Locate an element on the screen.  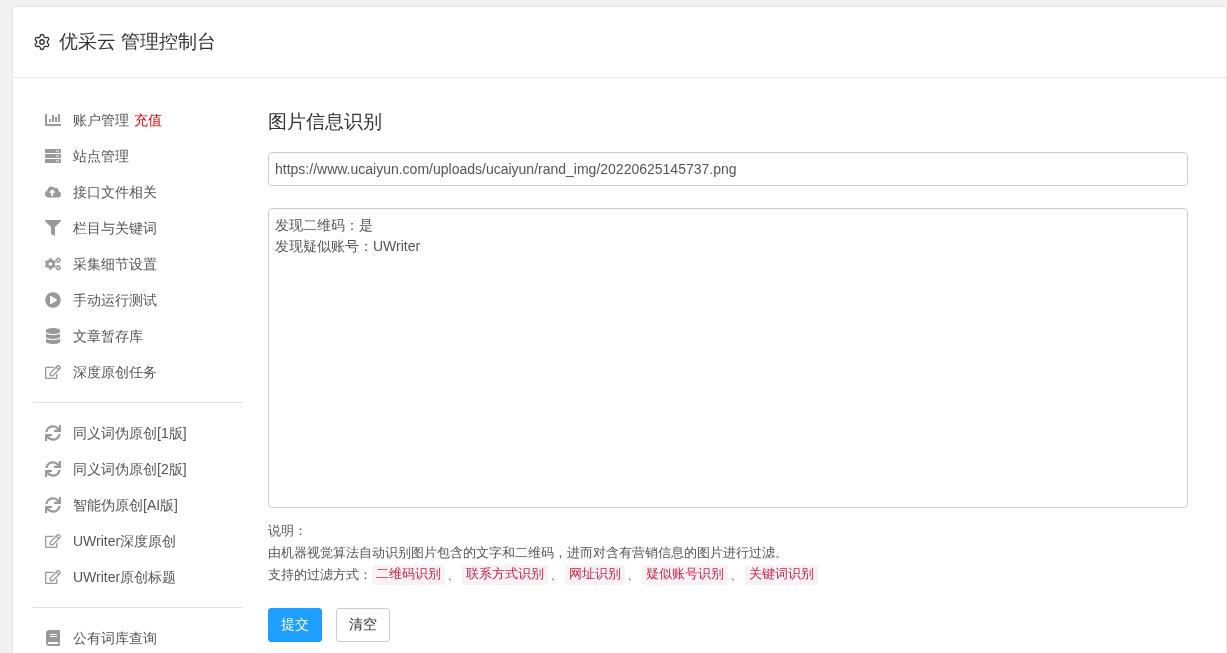
filter-method-tag: 二维码识别 is located at coordinates (408, 574).